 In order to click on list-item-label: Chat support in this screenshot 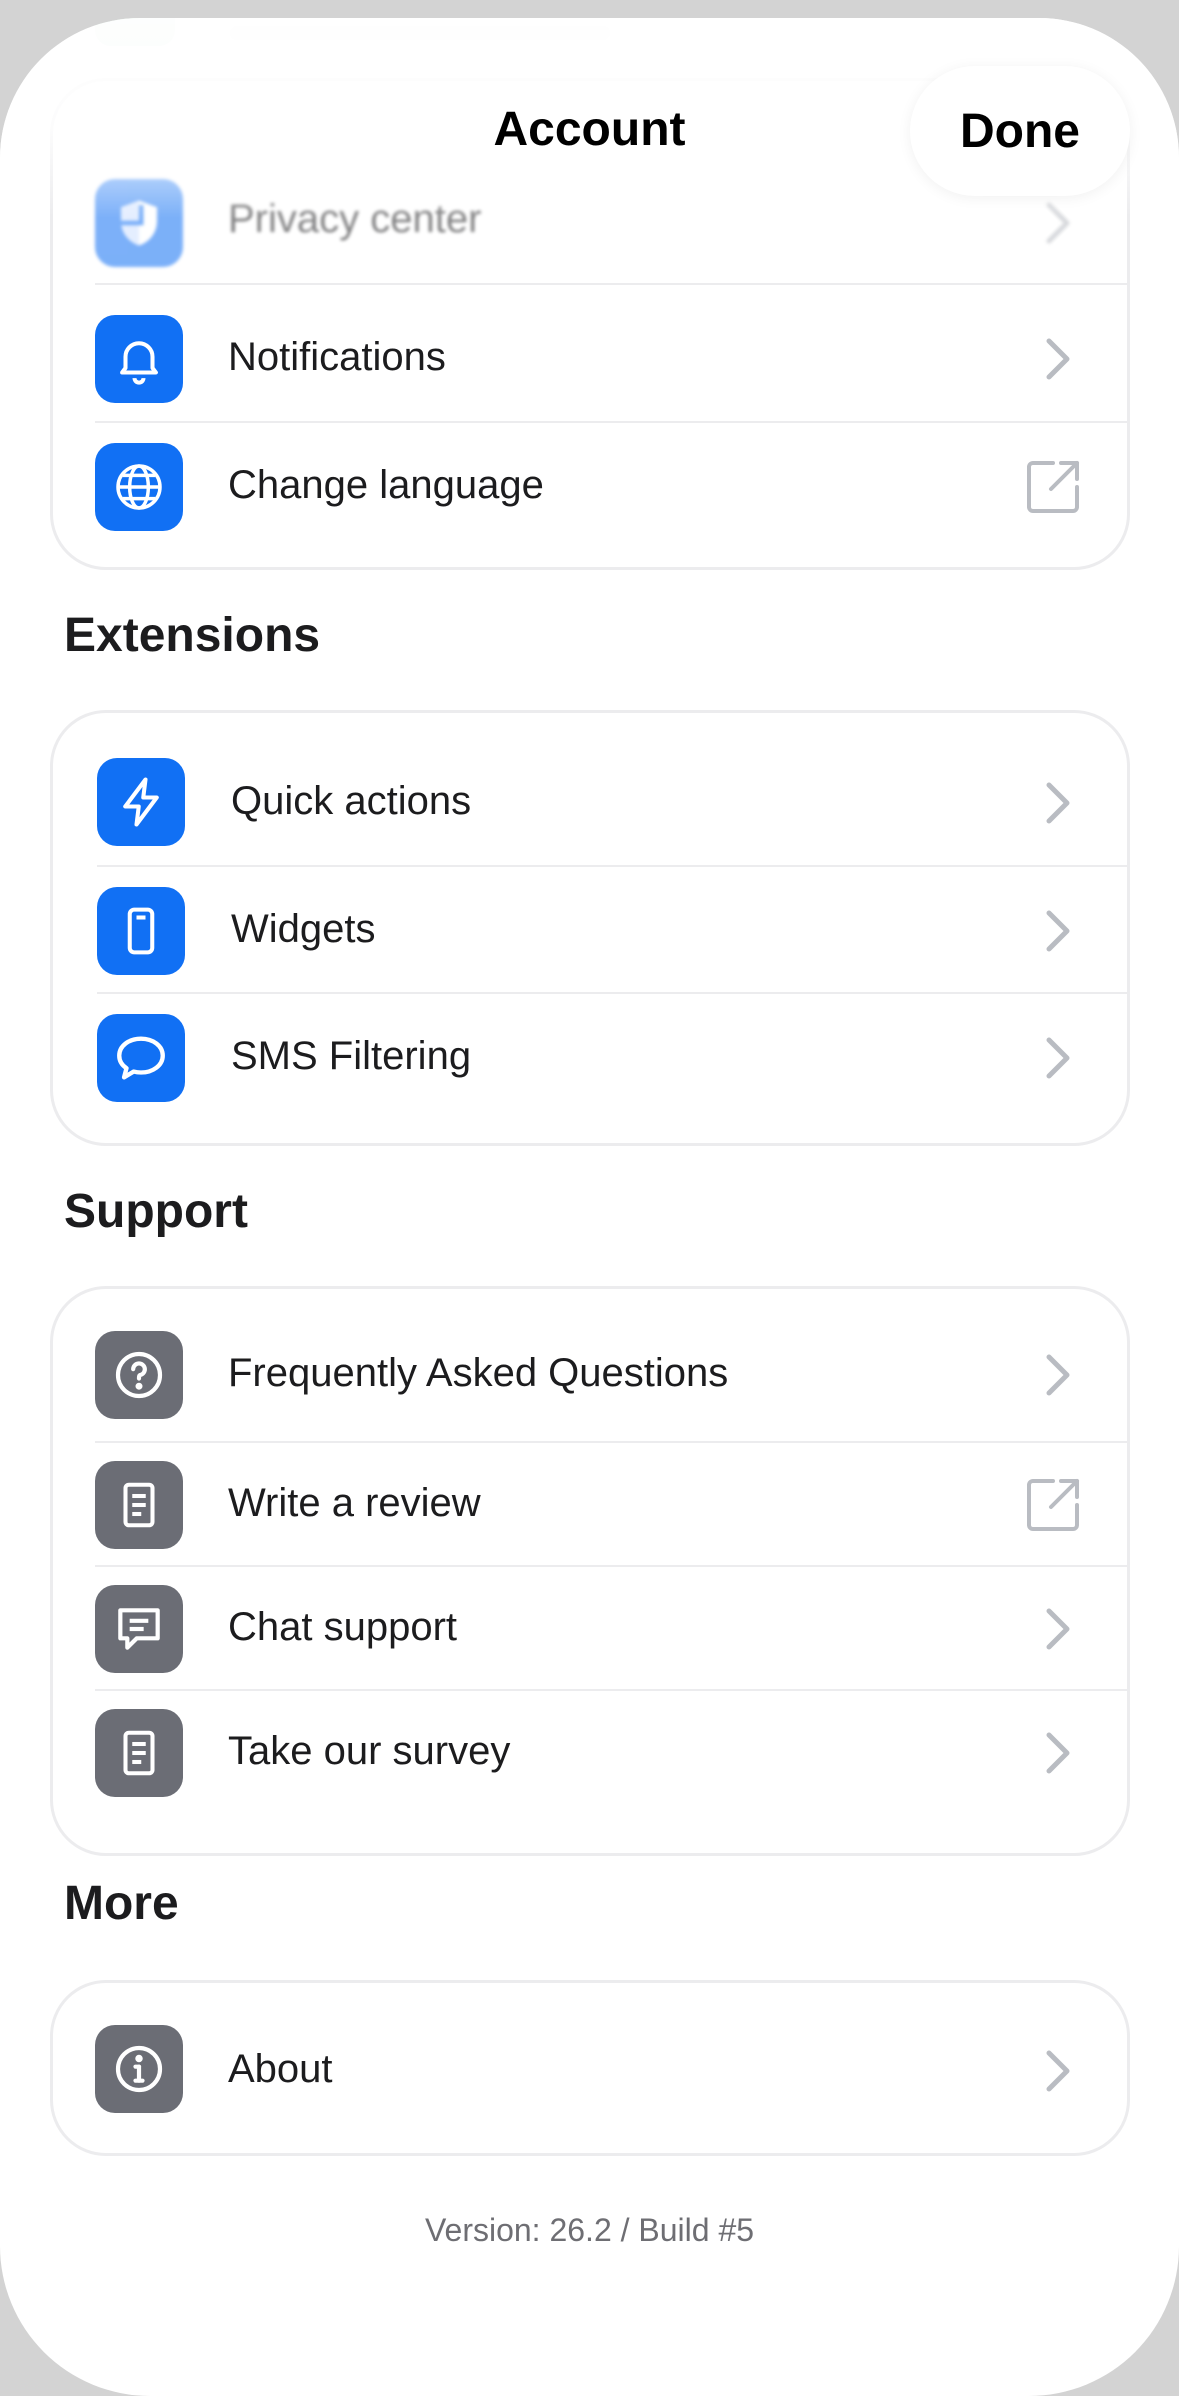, I will do `click(343, 1627)`.